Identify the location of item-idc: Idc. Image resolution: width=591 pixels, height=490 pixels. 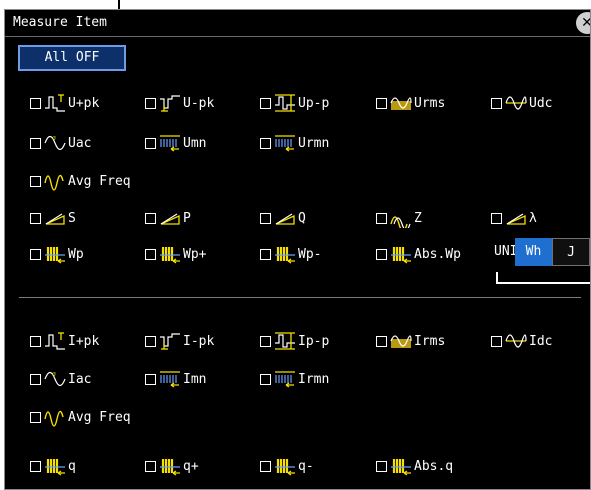
(521, 341).